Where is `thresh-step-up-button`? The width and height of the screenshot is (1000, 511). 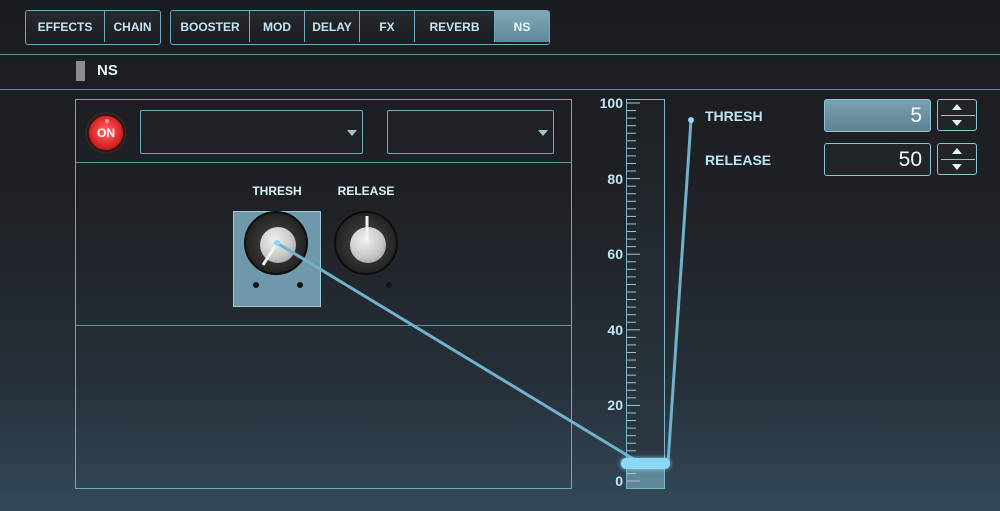 thresh-step-up-button is located at coordinates (958, 107).